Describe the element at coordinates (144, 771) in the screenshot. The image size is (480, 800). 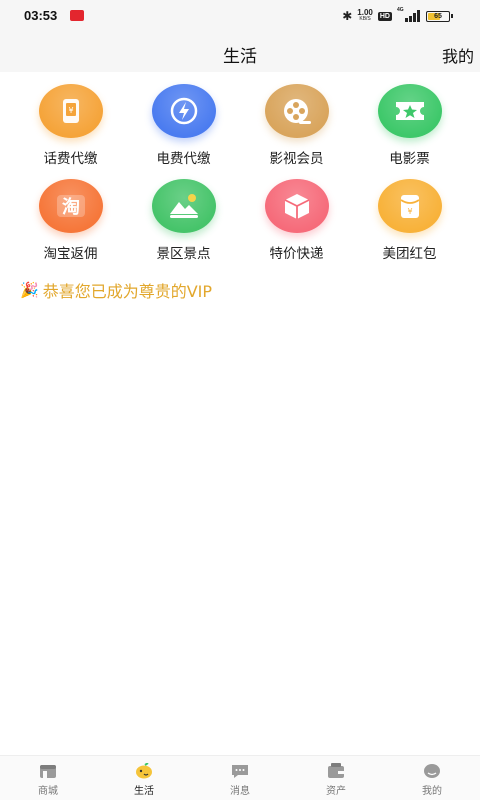
I see `life-icon` at that location.